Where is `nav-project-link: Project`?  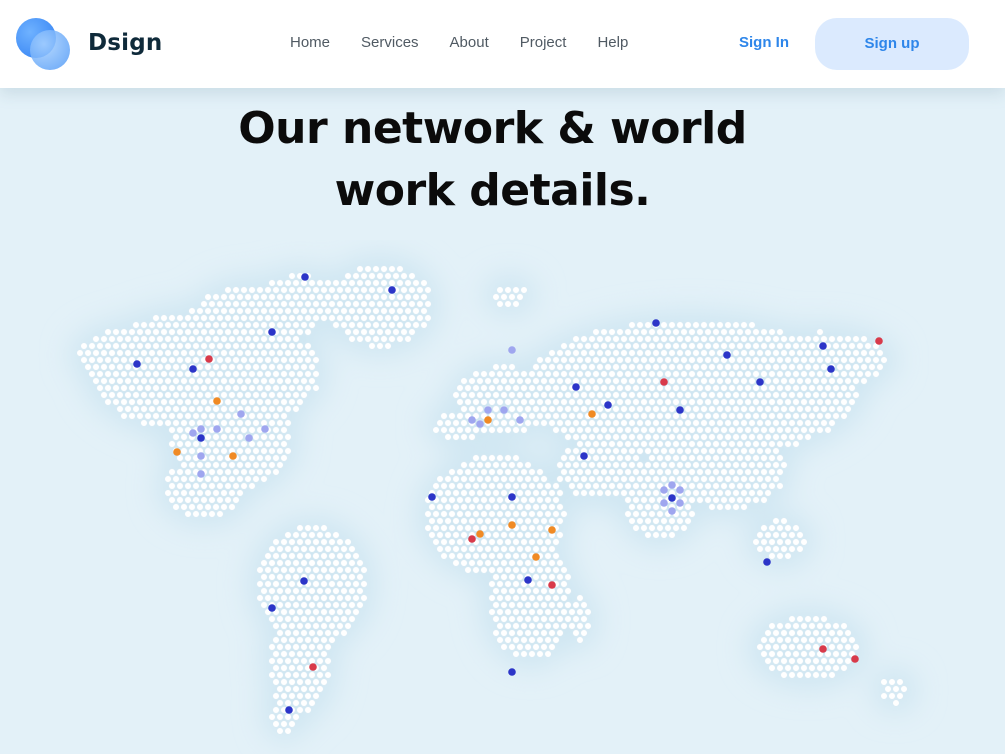 nav-project-link: Project is located at coordinates (543, 42).